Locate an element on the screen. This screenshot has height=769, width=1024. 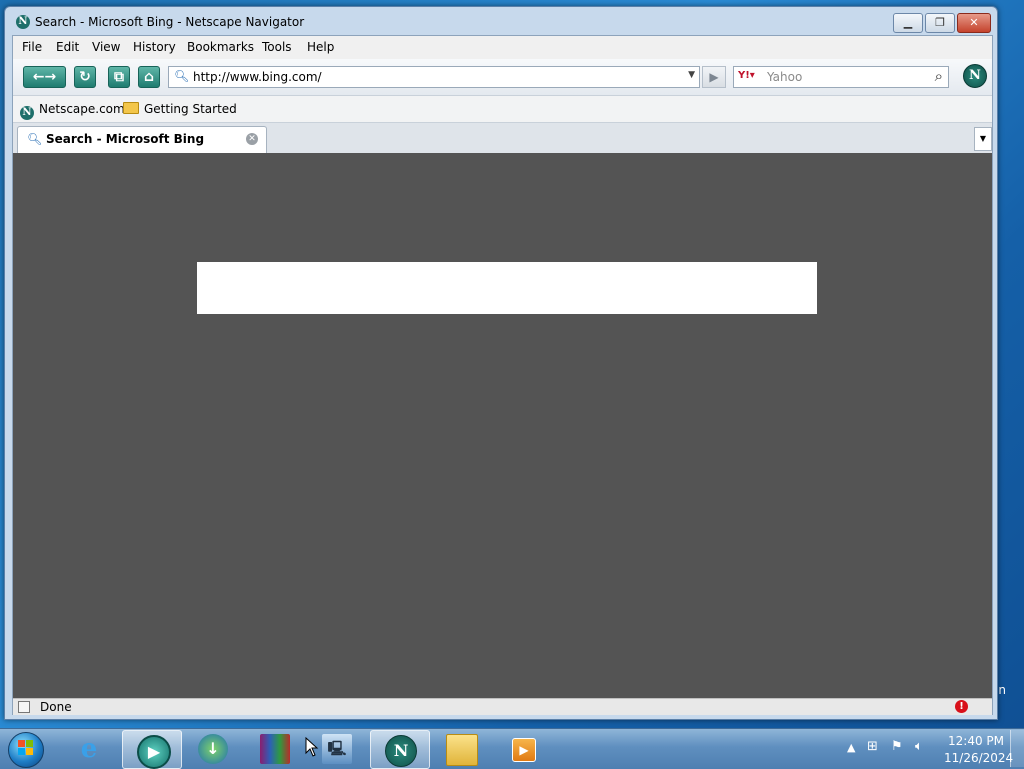
volume-muted-icon: 🔈︎ is located at coordinates (919, 746).